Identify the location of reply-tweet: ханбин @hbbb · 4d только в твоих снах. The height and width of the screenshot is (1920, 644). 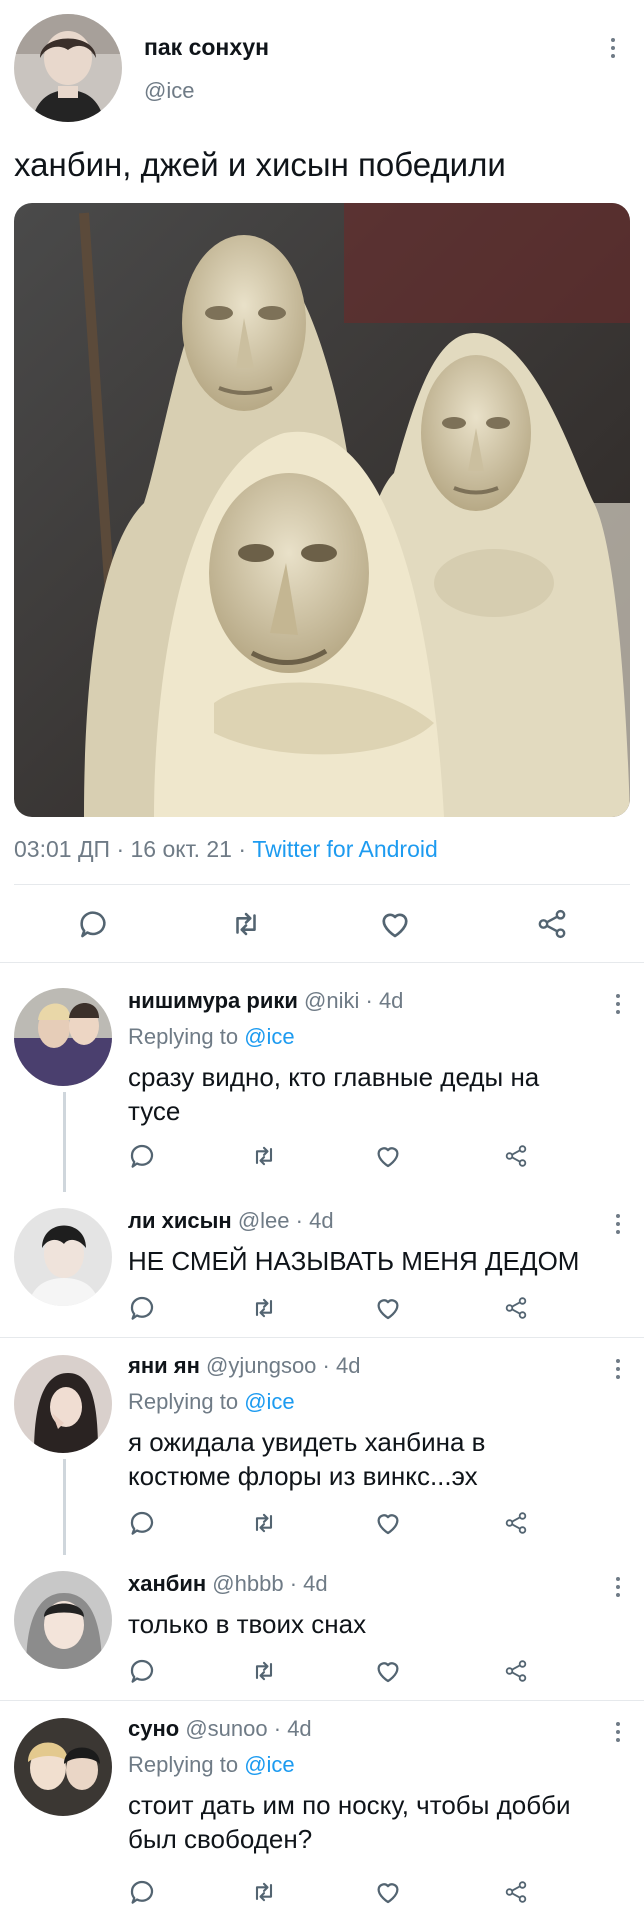
(322, 1627).